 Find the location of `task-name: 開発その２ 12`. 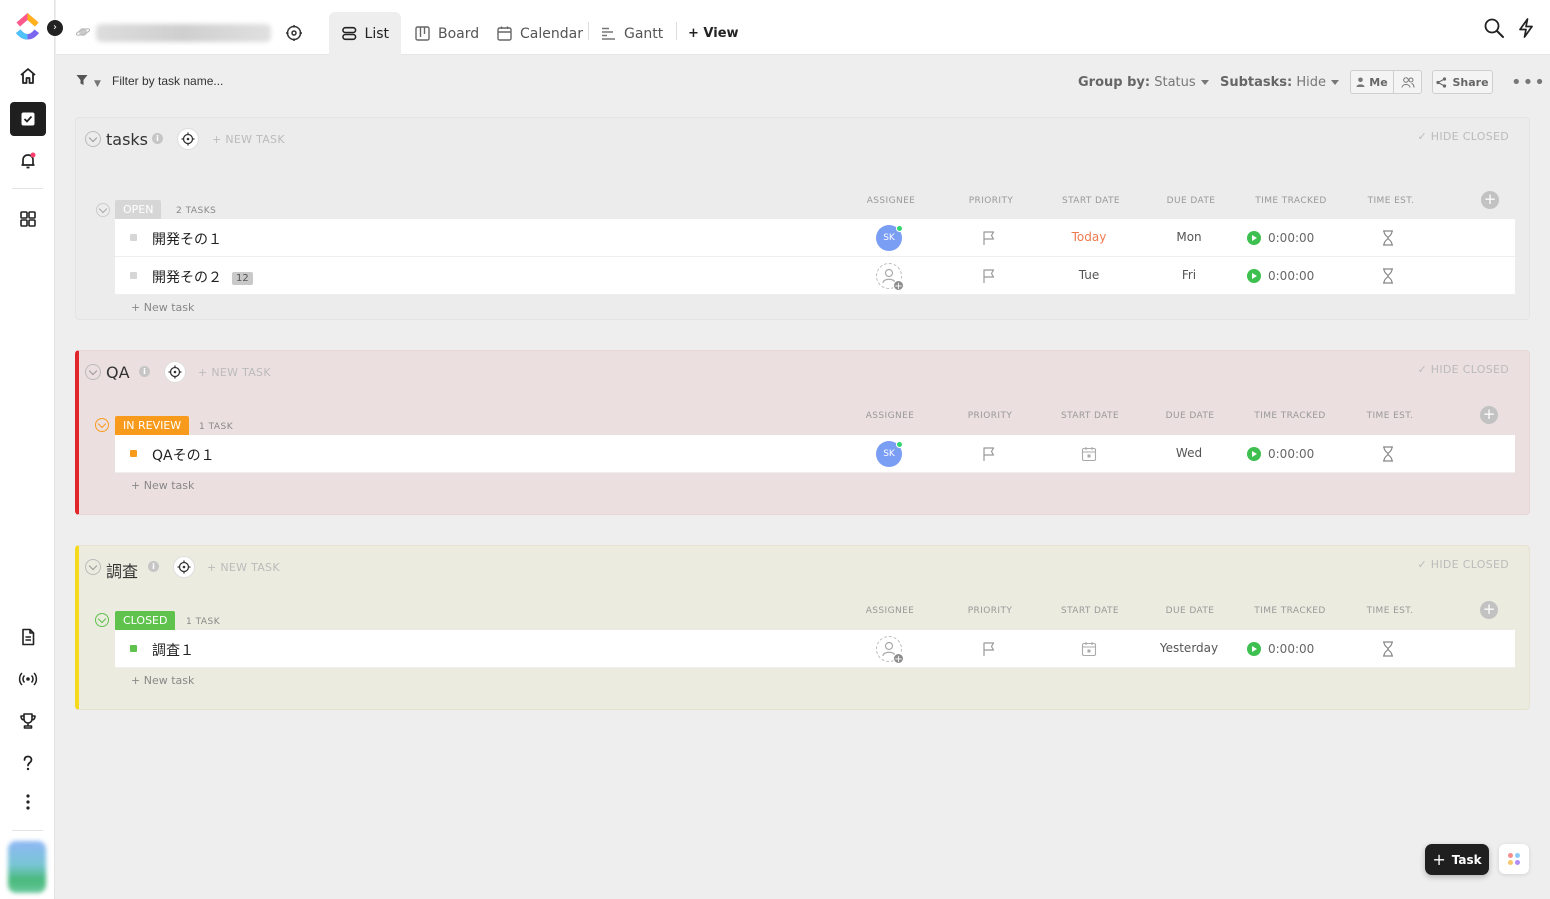

task-name: 開発その２ 12 is located at coordinates (202, 277).